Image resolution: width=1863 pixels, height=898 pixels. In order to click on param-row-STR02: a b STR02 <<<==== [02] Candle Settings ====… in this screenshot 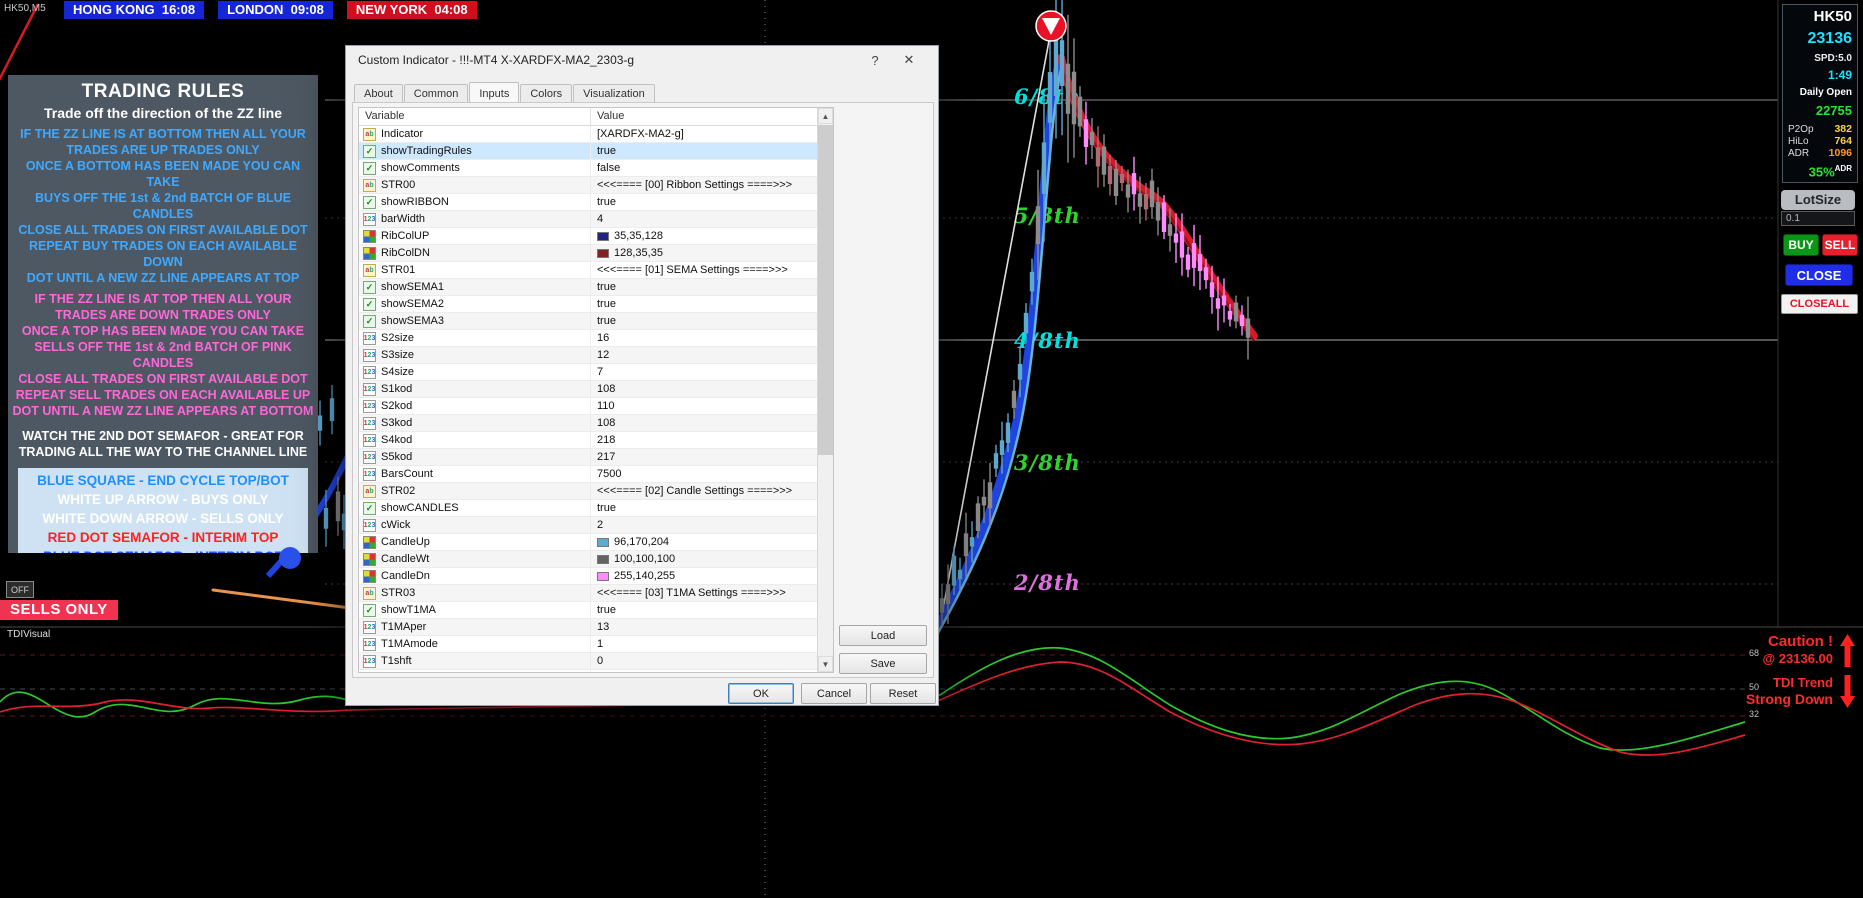, I will do `click(588, 491)`.